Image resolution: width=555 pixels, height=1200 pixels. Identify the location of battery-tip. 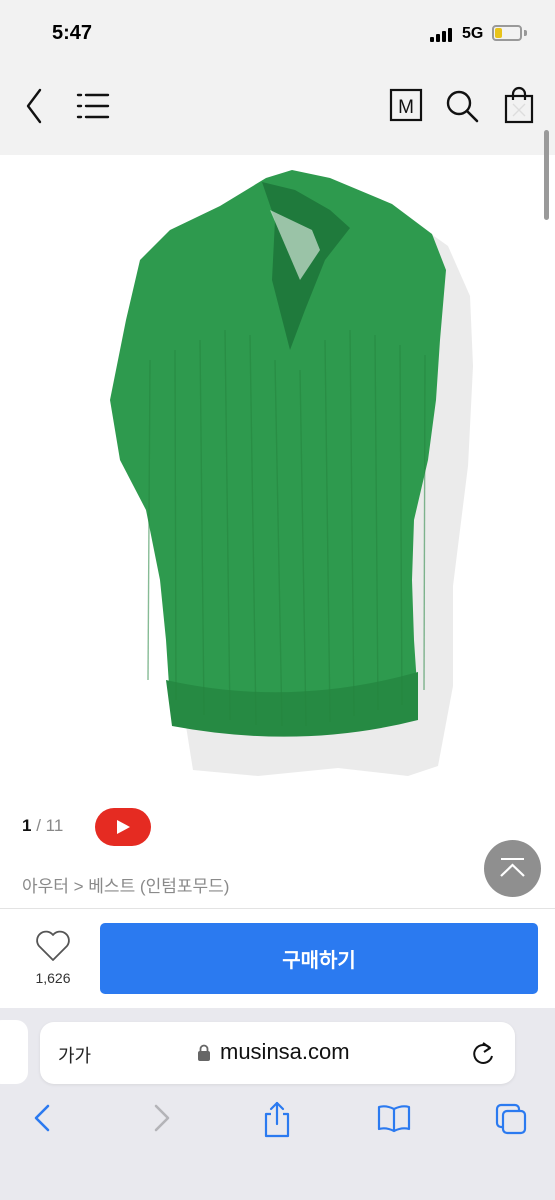
(525, 33).